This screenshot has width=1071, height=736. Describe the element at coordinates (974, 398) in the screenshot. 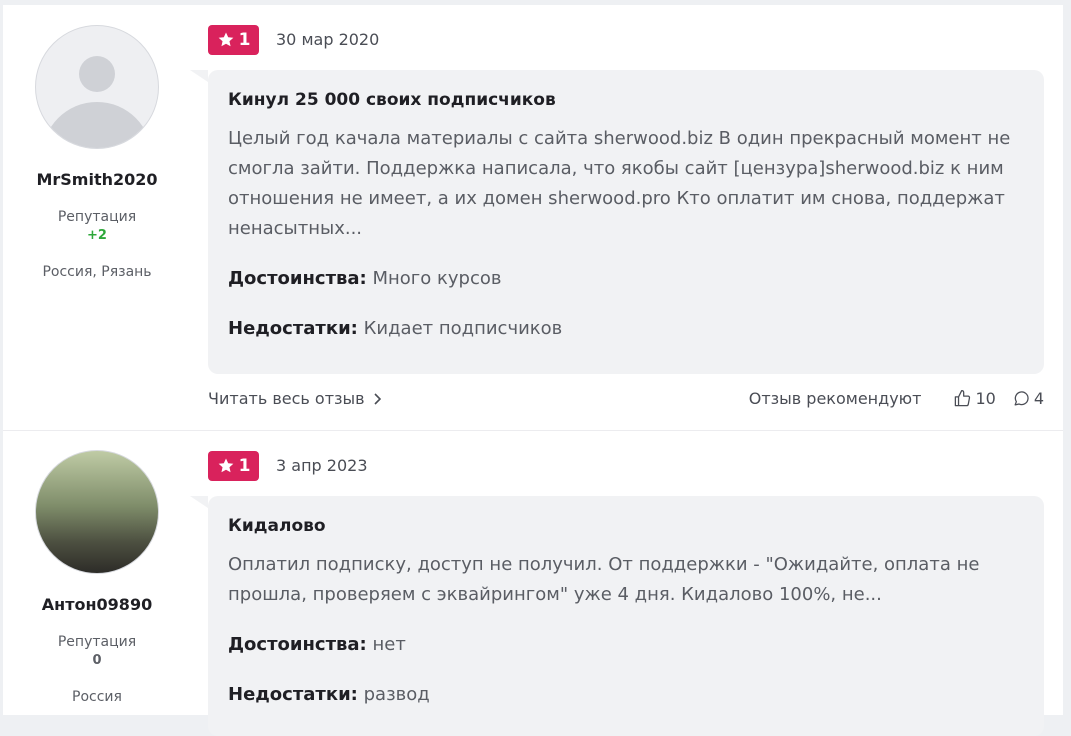

I see `like-button: 10` at that location.